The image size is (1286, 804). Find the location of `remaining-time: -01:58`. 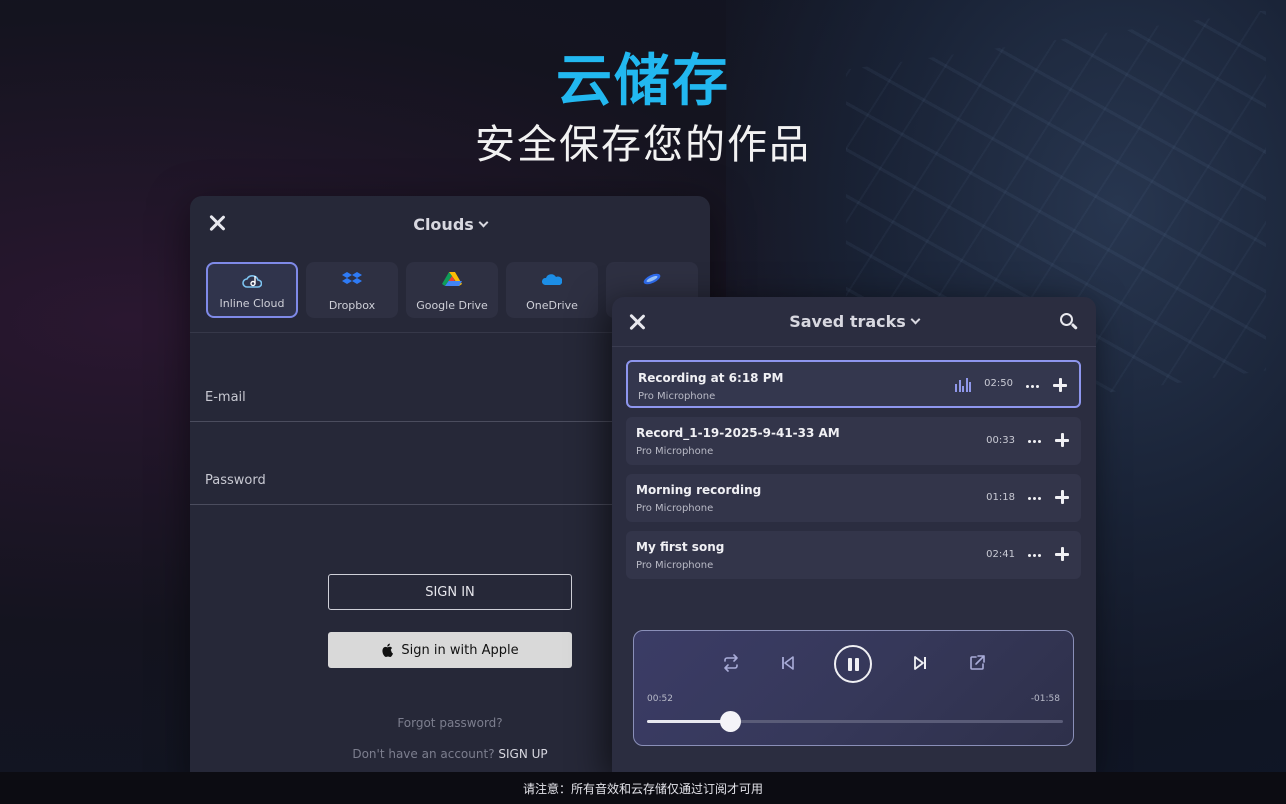

remaining-time: -01:58 is located at coordinates (1045, 699).